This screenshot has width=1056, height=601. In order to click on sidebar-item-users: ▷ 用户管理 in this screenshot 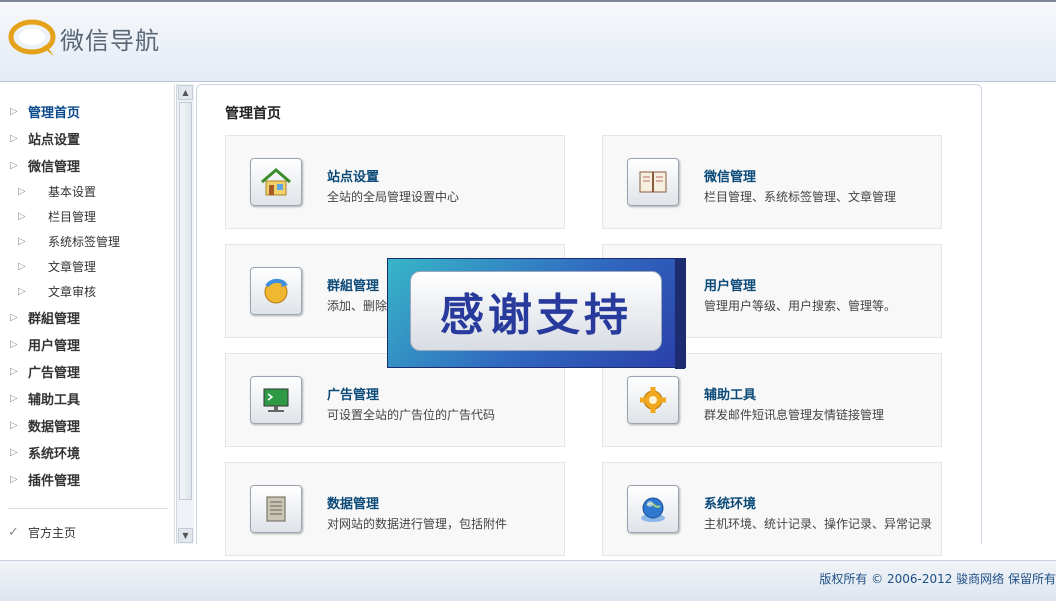, I will do `click(87, 344)`.